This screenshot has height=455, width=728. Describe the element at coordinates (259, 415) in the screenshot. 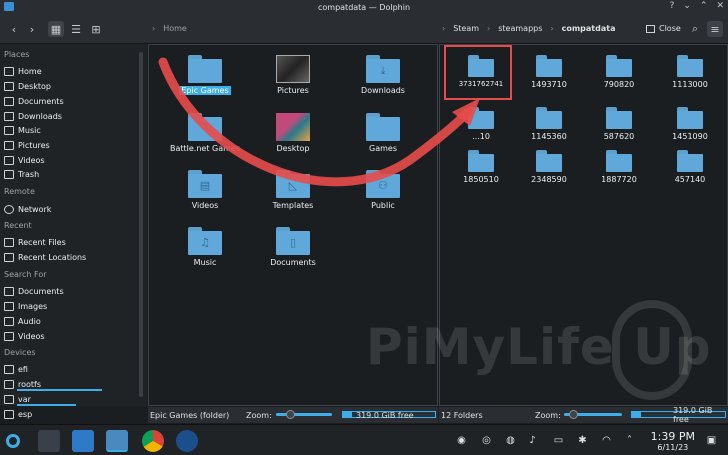

I see `left-zoom-label: Zoom:` at that location.